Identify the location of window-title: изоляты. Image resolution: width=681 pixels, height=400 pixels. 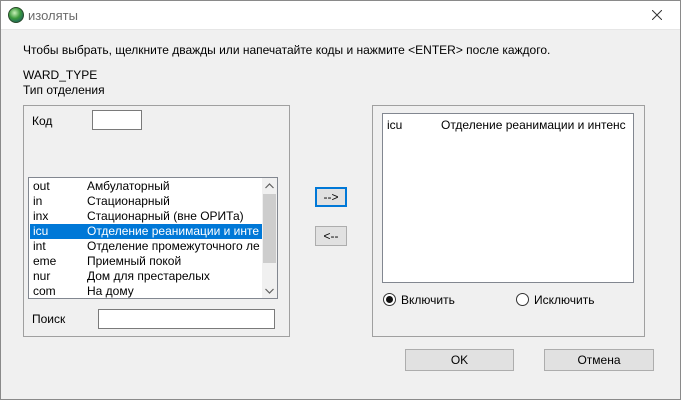
(53, 15).